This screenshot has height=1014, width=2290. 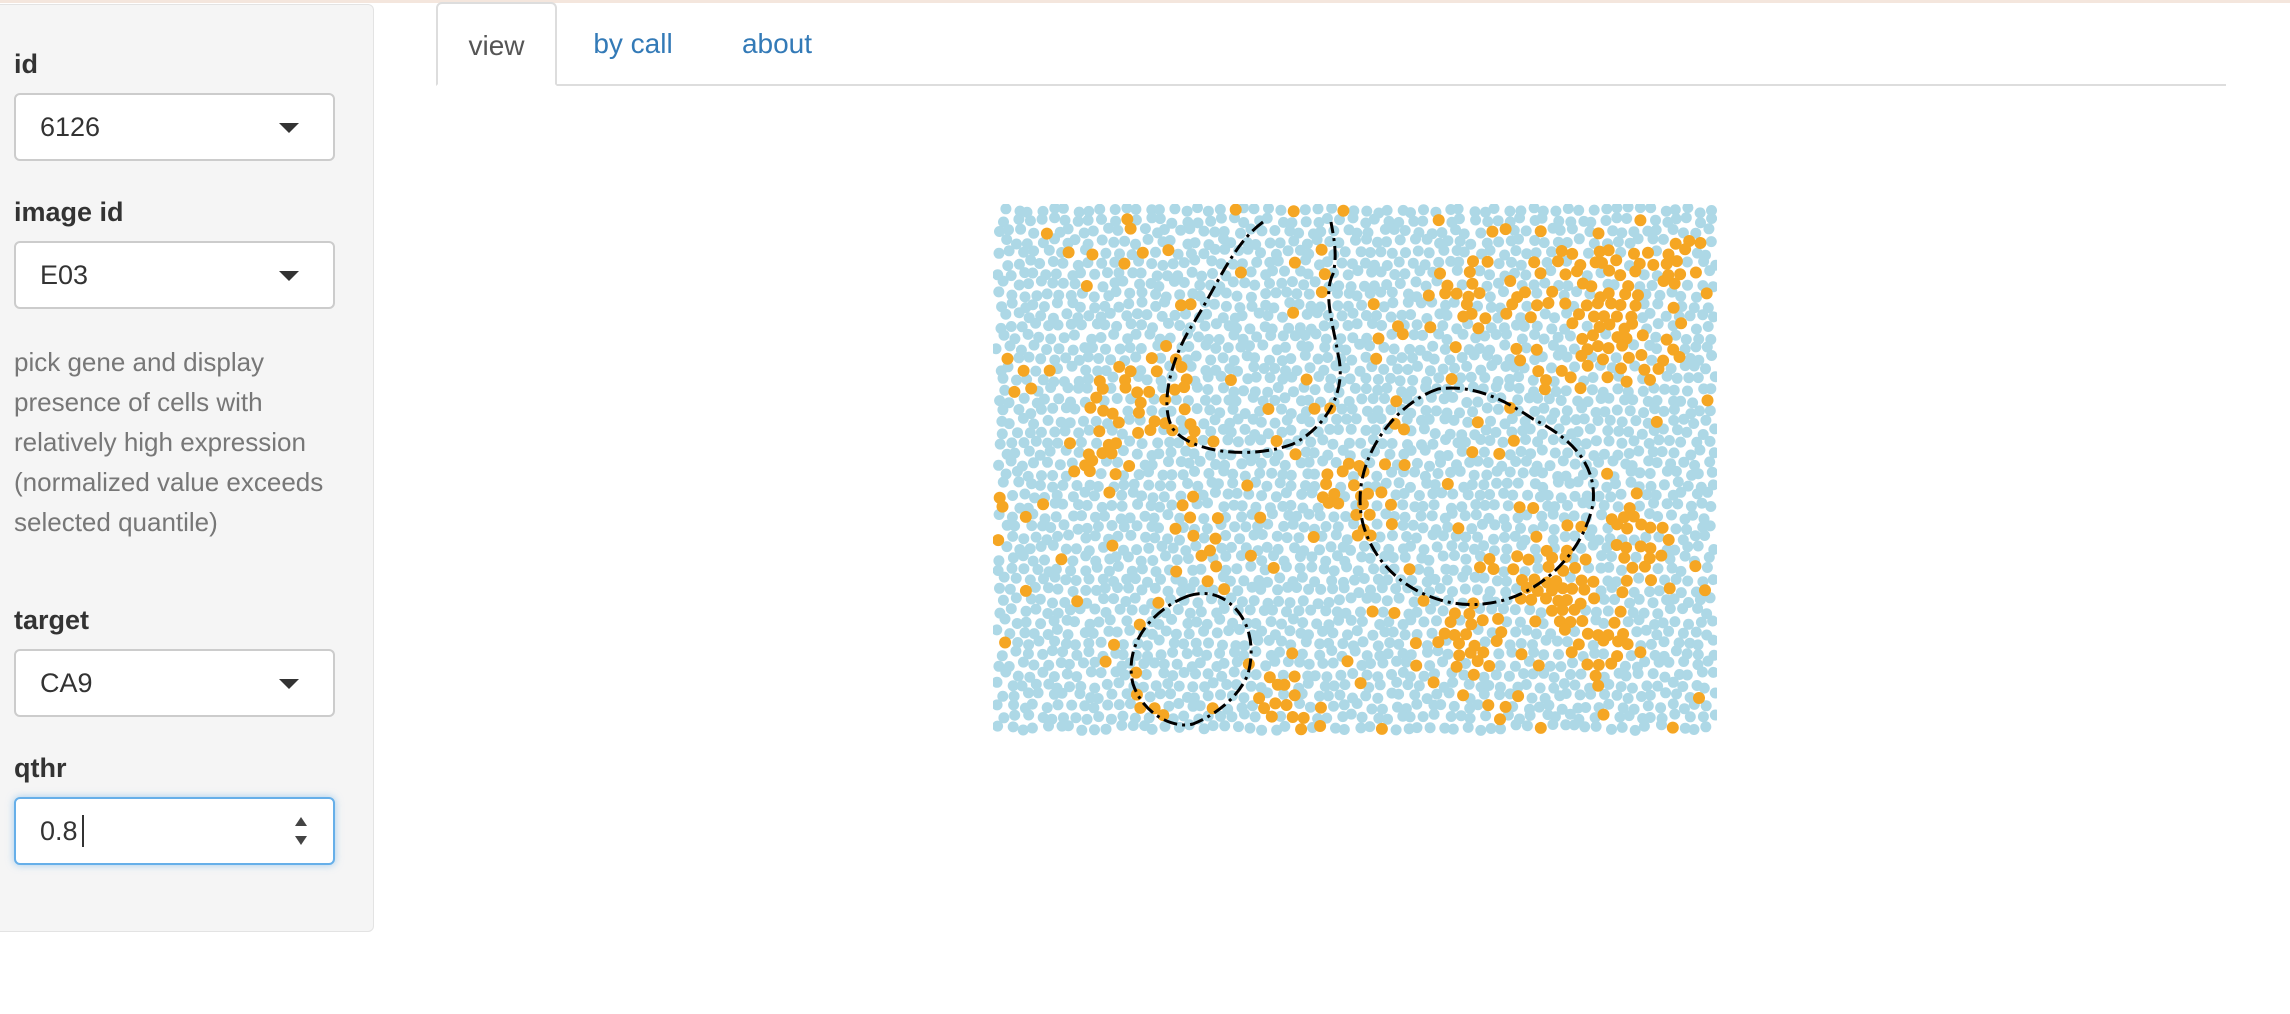 What do you see at coordinates (633, 43) in the screenshot?
I see `tab-by-call: by call` at bounding box center [633, 43].